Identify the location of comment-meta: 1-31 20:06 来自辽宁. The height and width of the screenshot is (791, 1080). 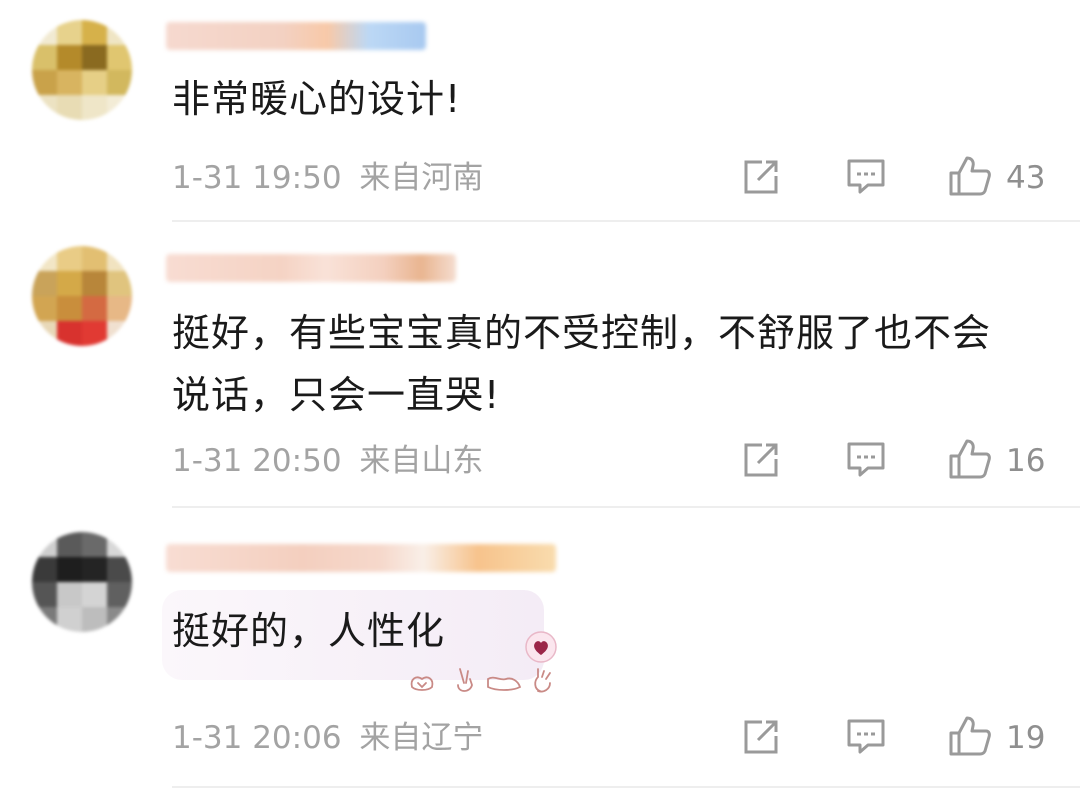
(327, 738).